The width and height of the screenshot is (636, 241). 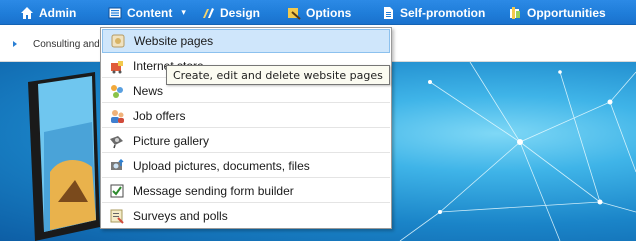 What do you see at coordinates (246, 216) in the screenshot?
I see `menu-item-surveys: Surveys and polls` at bounding box center [246, 216].